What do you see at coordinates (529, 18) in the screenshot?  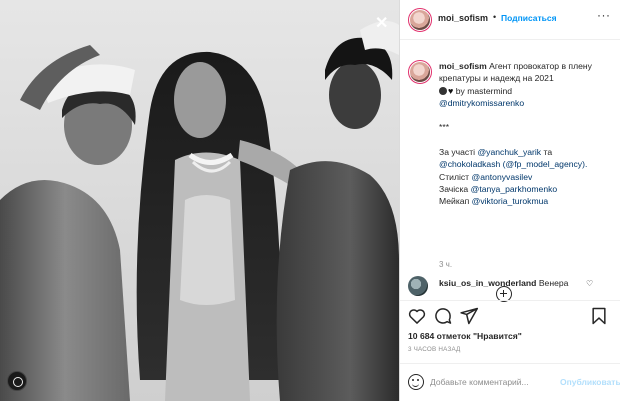 I see `follow-button: Подписаться` at bounding box center [529, 18].